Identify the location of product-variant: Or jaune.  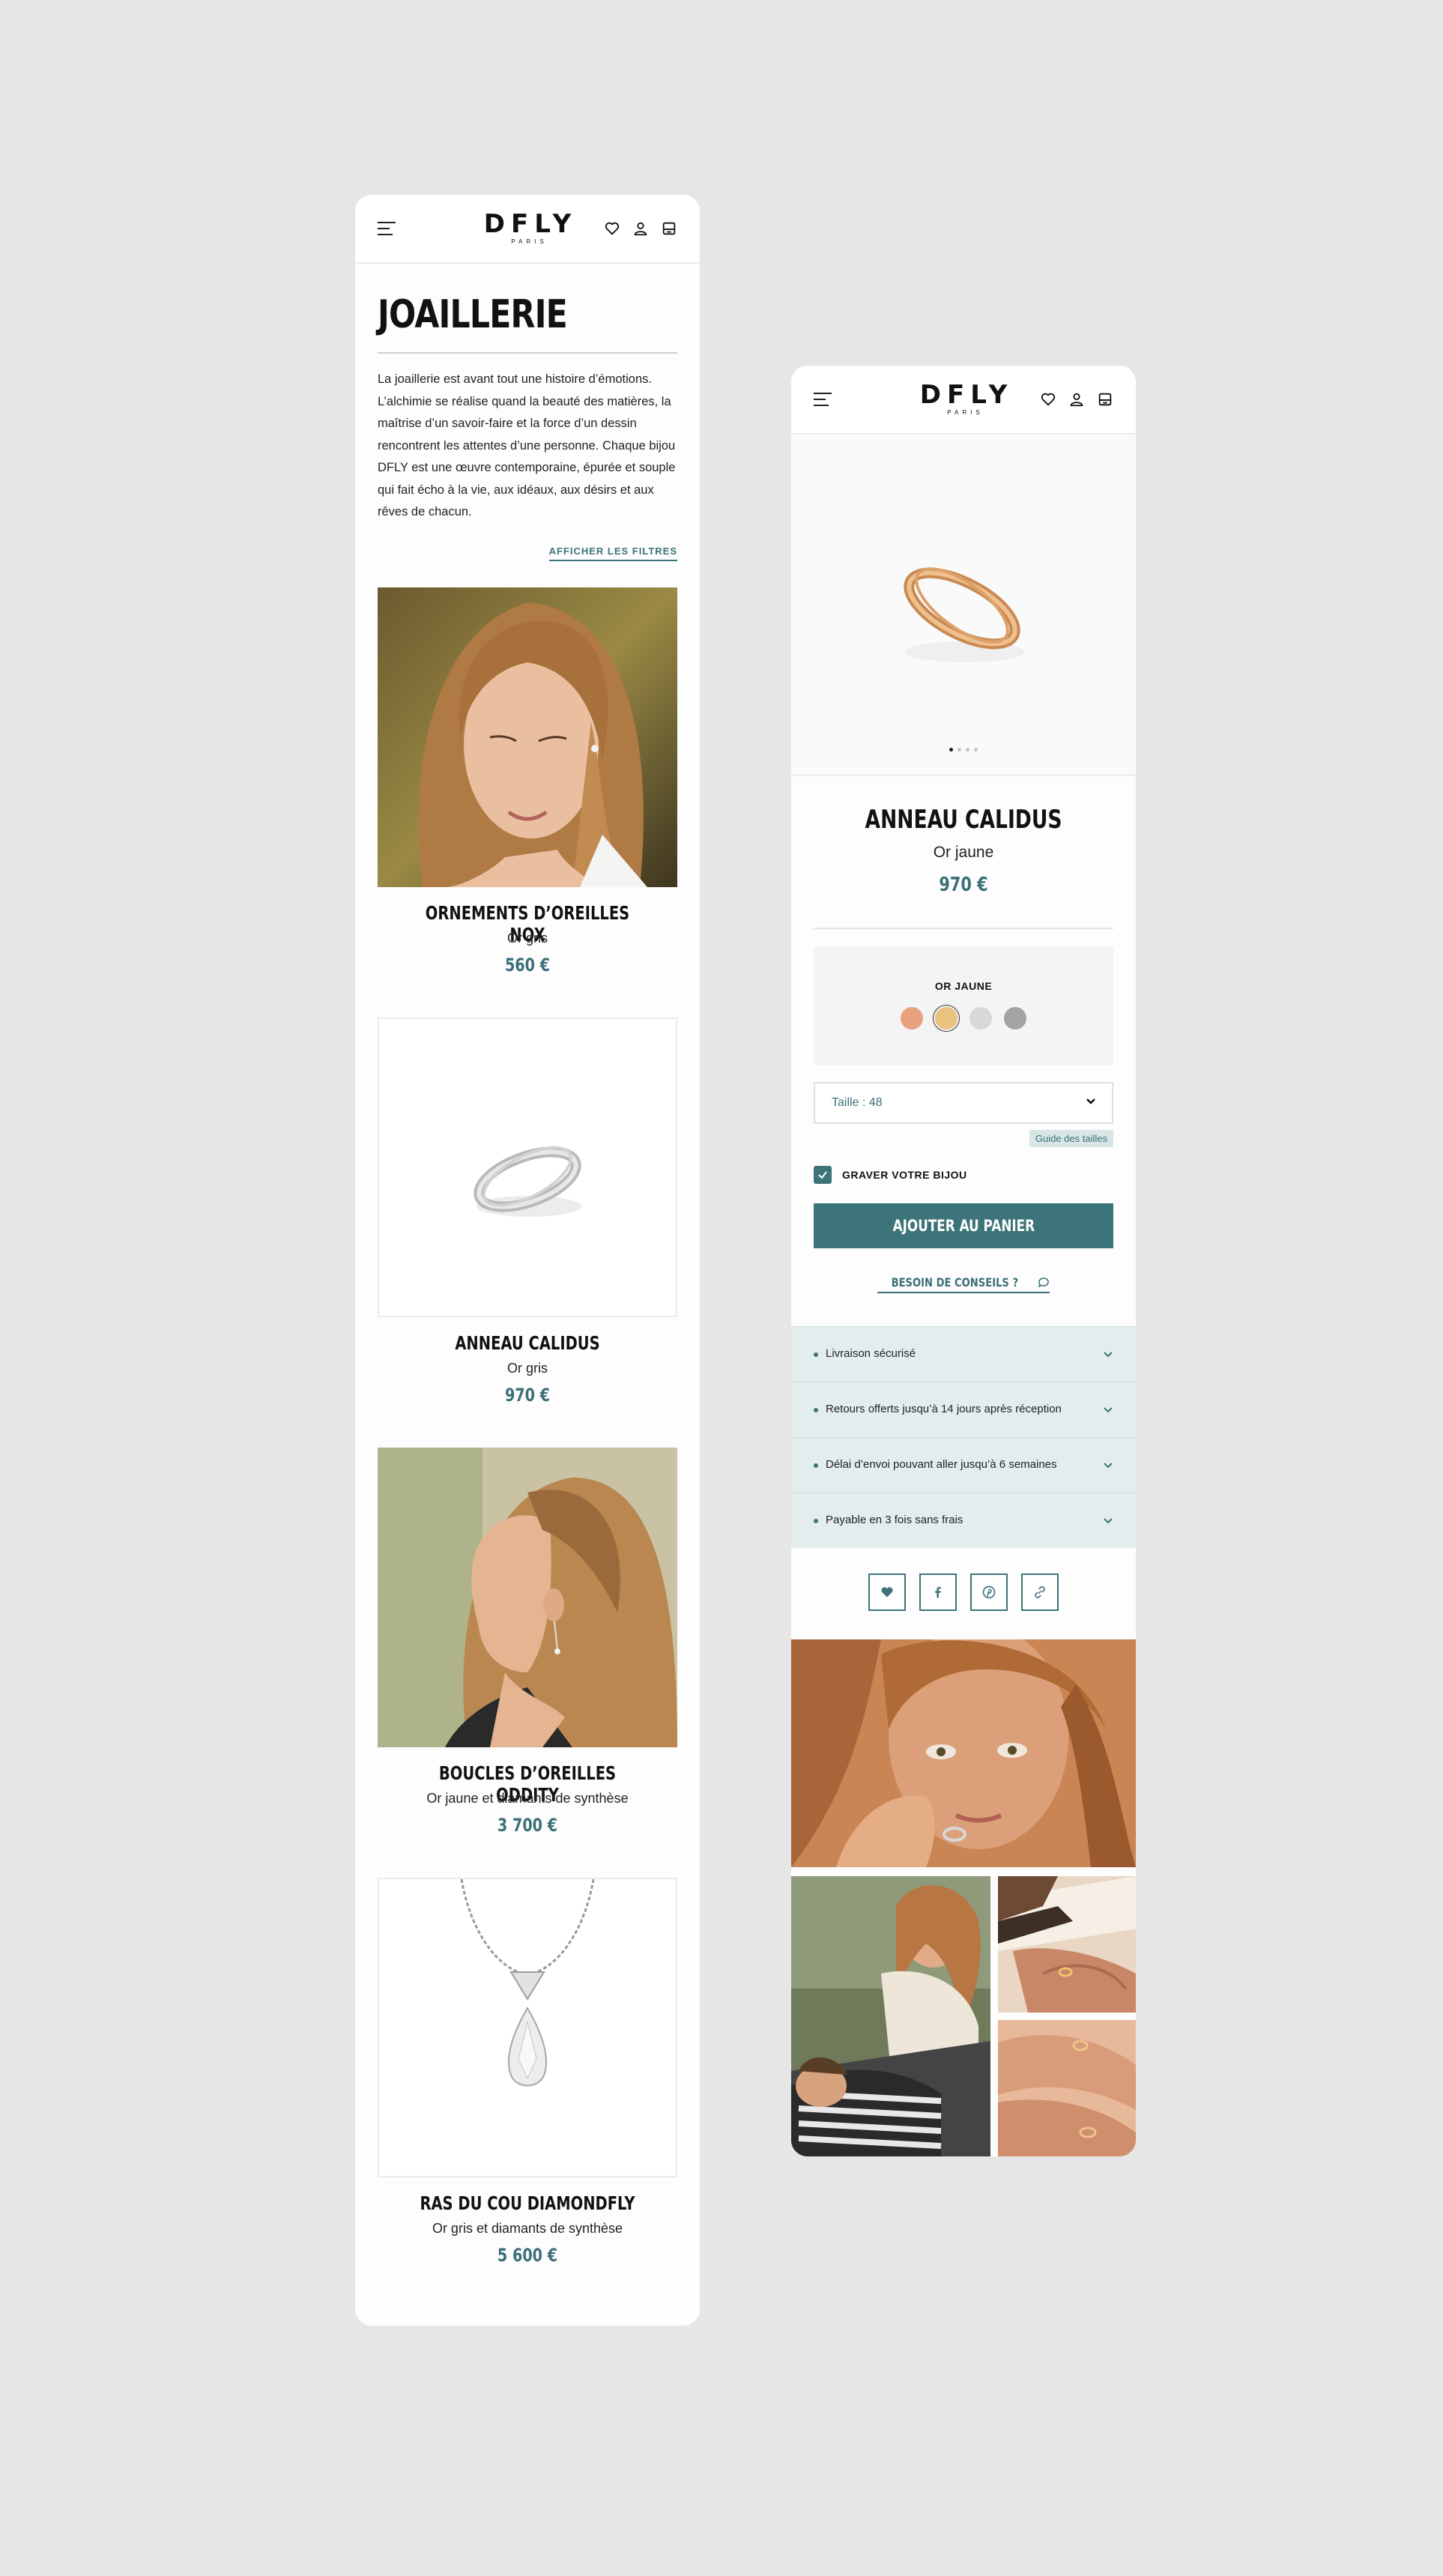
(963, 852).